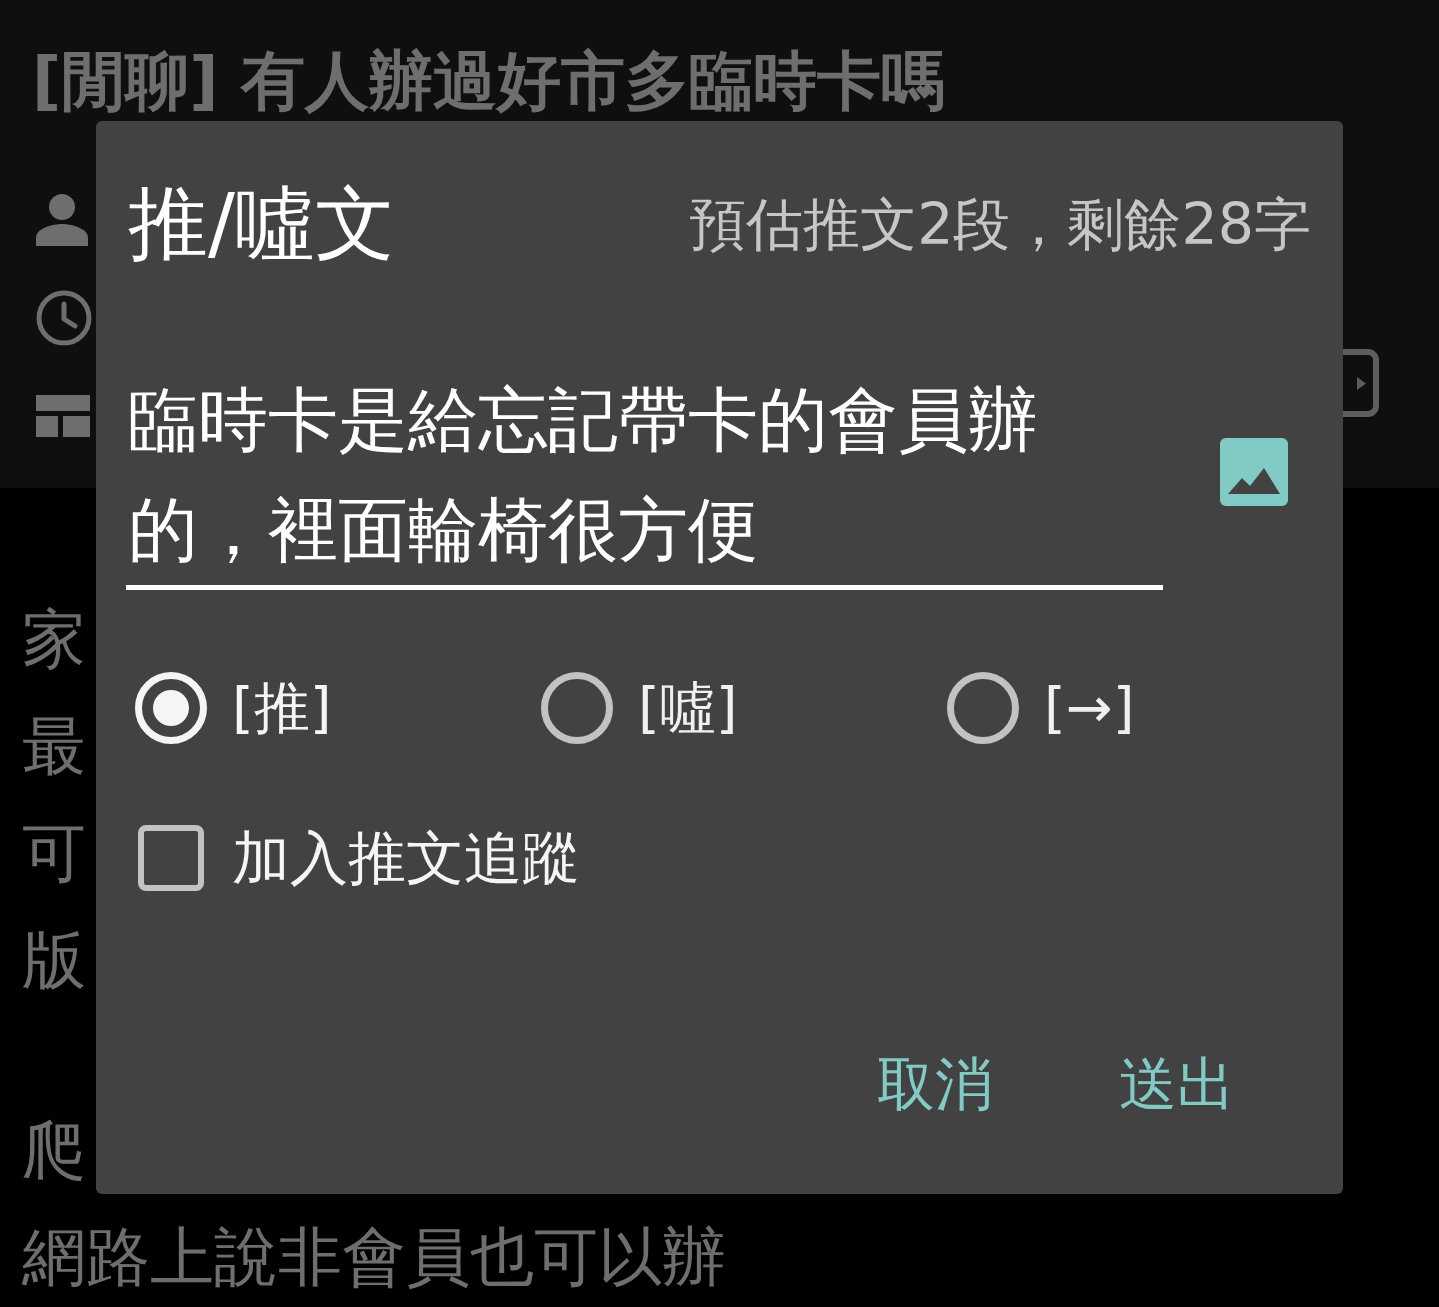  I want to click on radio-option: [噓], so click(639, 708).